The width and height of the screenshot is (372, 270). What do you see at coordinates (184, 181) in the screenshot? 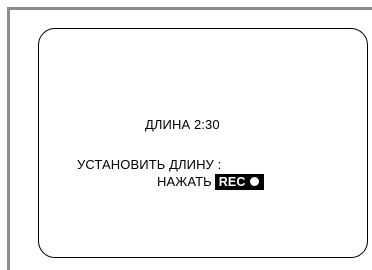
I see `press-label: НАЖАТЬ` at bounding box center [184, 181].